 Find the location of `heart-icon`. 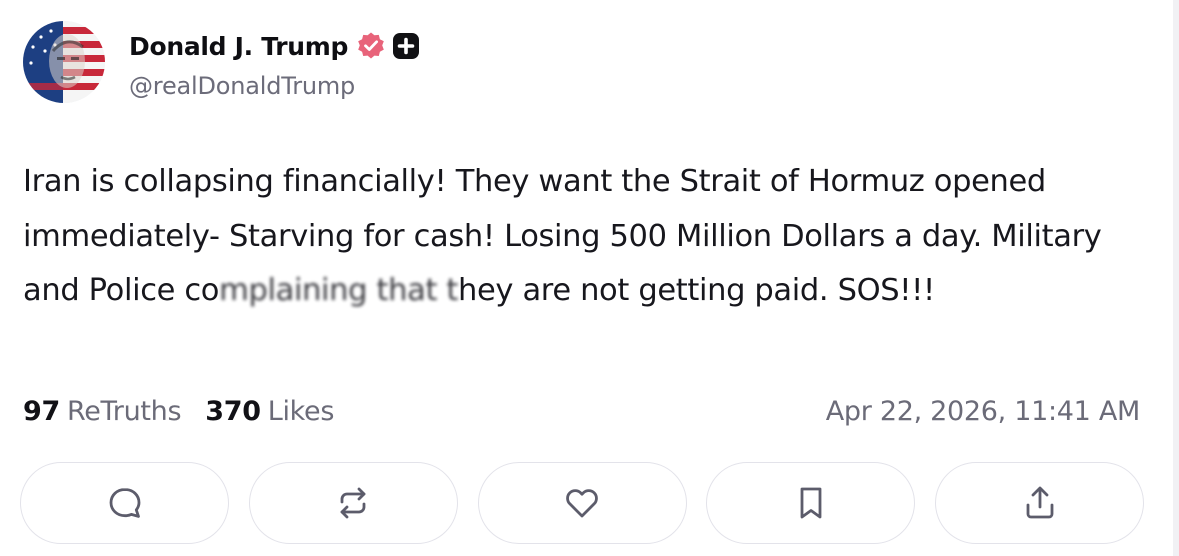

heart-icon is located at coordinates (582, 503).